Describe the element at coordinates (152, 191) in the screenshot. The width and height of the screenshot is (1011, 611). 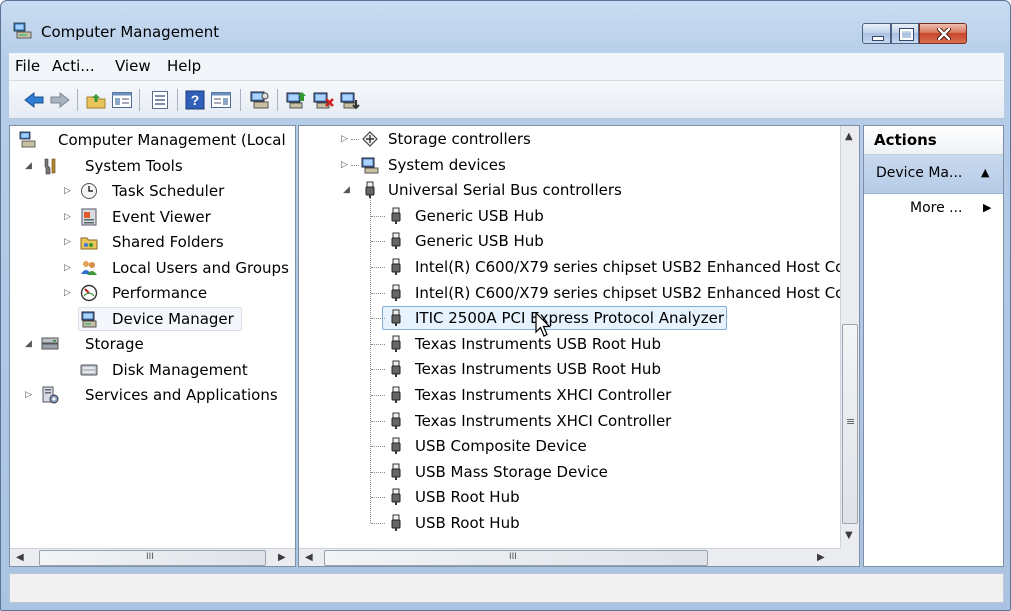
I see `tree-item-task-scheduler: ▷ Task Scheduler` at that location.